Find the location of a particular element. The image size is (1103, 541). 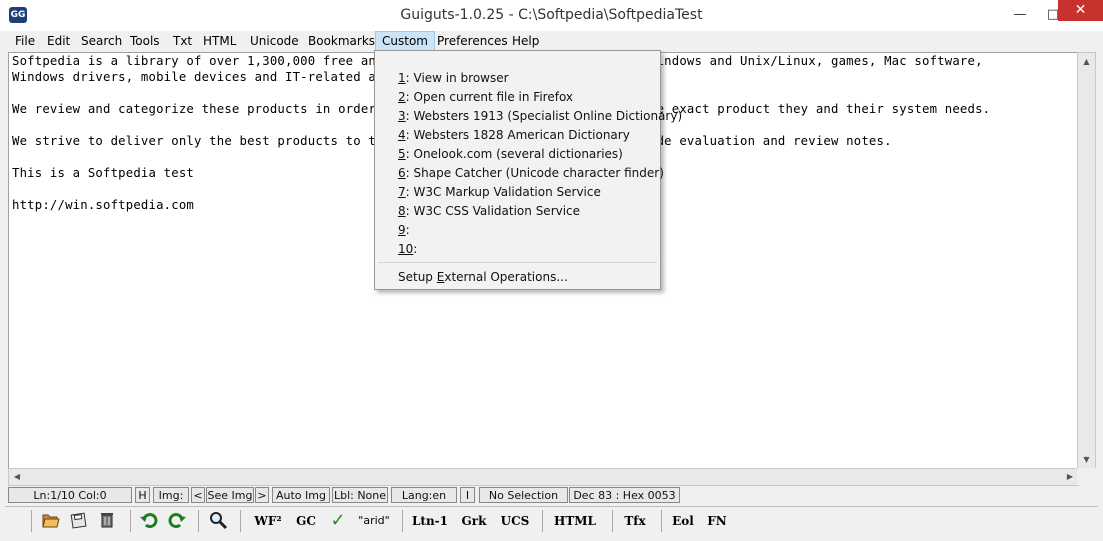

status-selection: No Selection is located at coordinates (523, 495).